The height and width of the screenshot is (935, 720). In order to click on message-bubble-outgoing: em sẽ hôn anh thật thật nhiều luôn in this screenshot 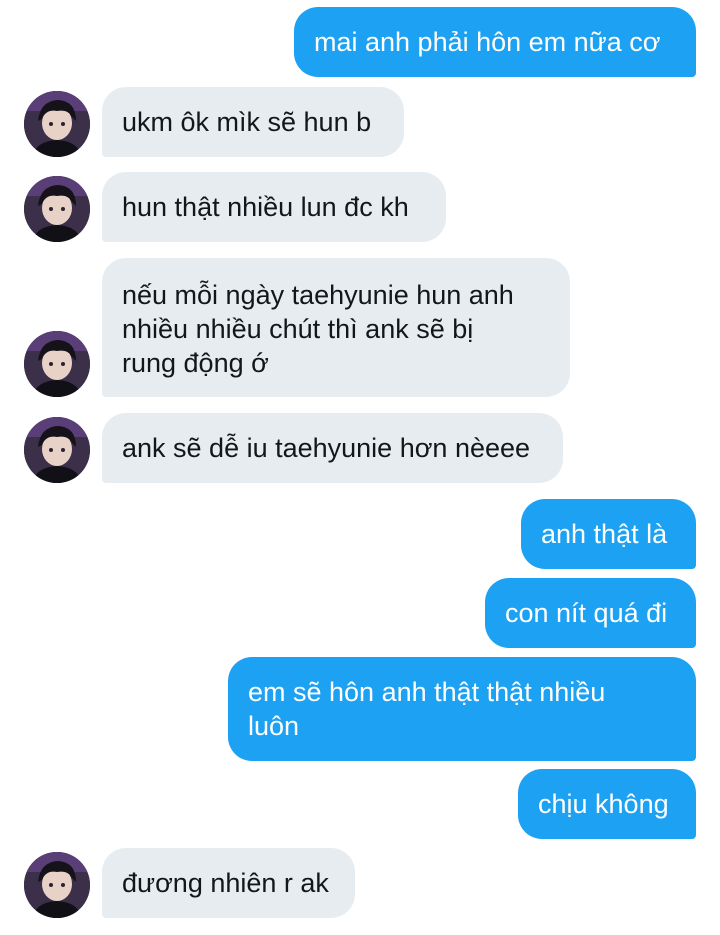, I will do `click(462, 709)`.